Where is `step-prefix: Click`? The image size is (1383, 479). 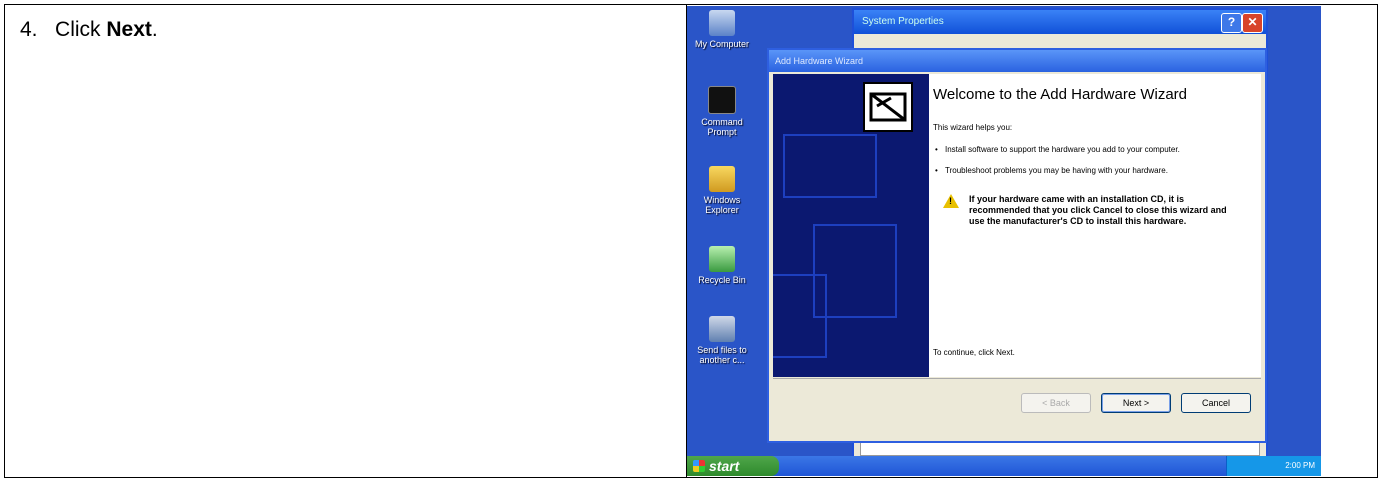 step-prefix: Click is located at coordinates (81, 29).